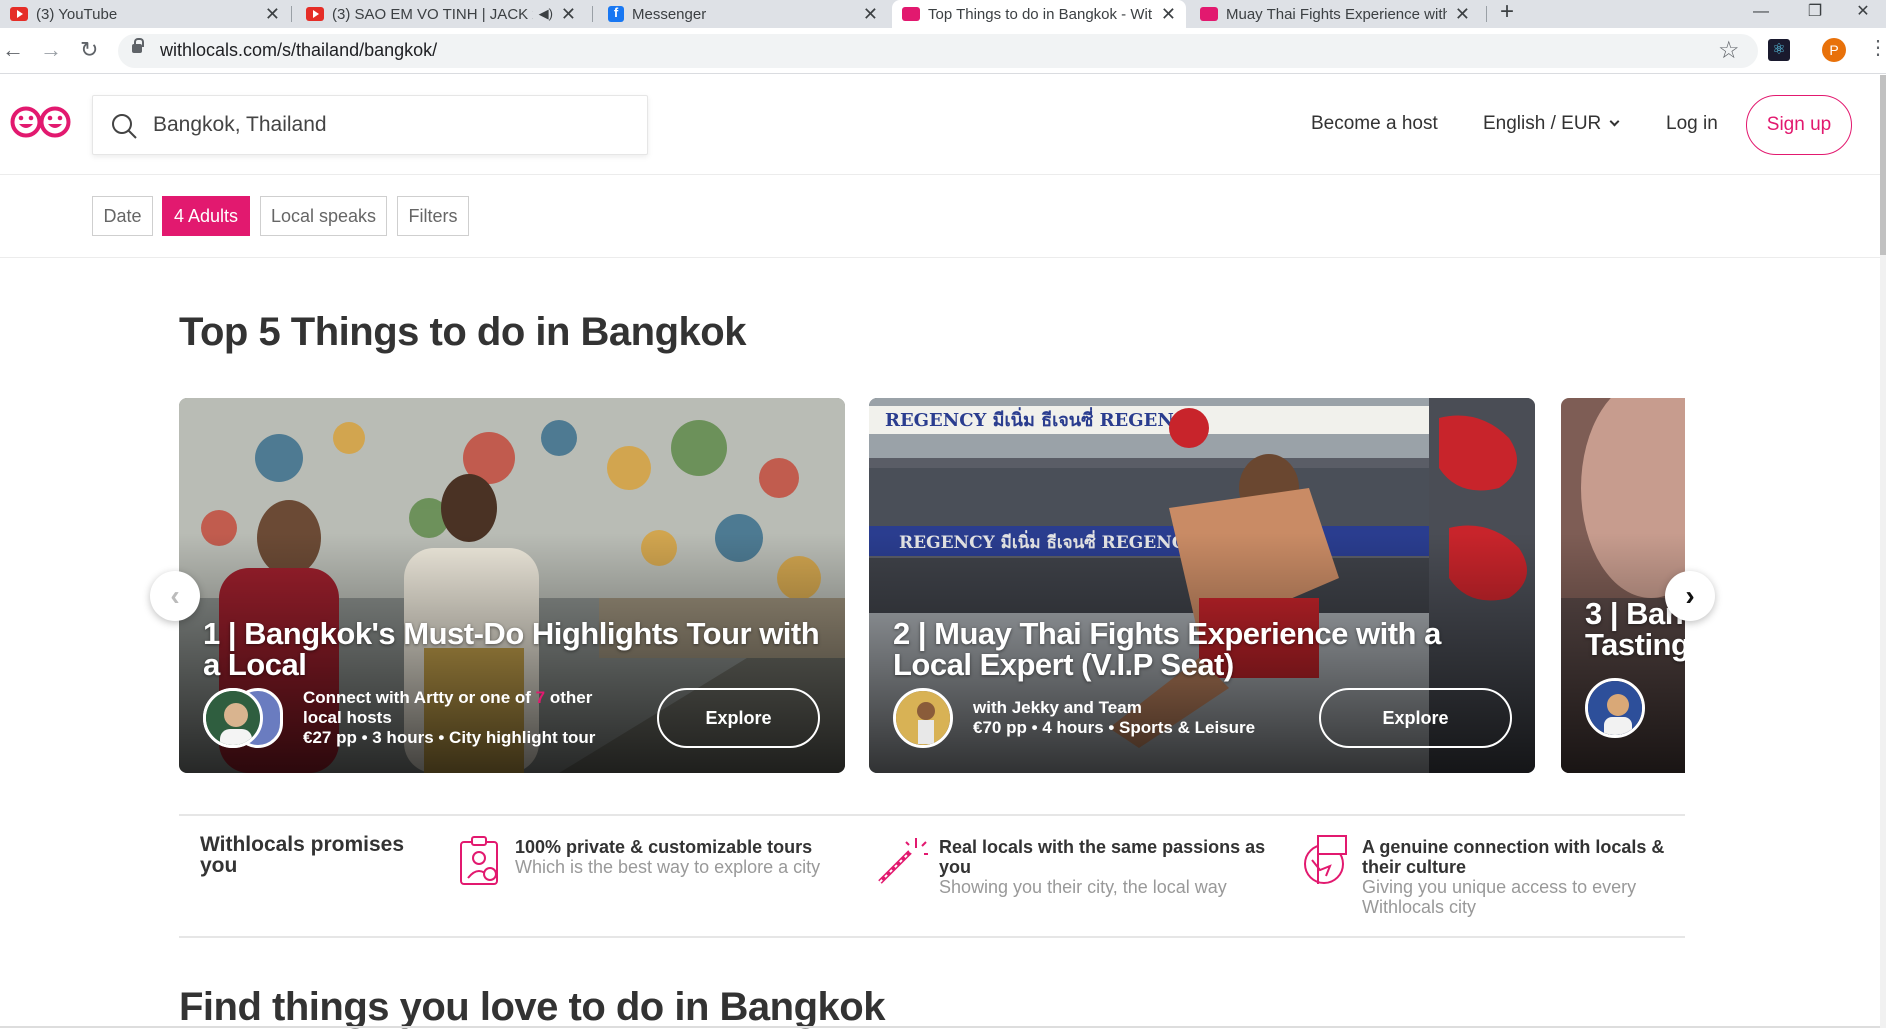 Image resolution: width=1886 pixels, height=1030 pixels. Describe the element at coordinates (616, 14) in the screenshot. I see `facebook-icon: f` at that location.